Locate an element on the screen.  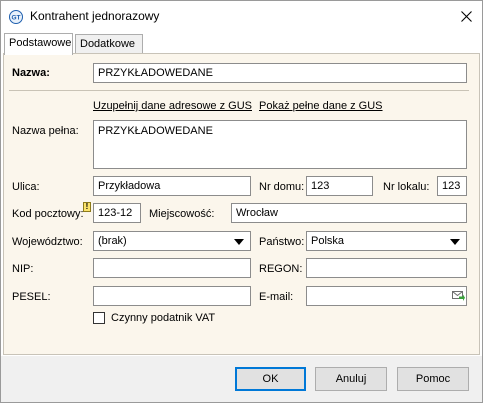
email-input is located at coordinates (386, 296).